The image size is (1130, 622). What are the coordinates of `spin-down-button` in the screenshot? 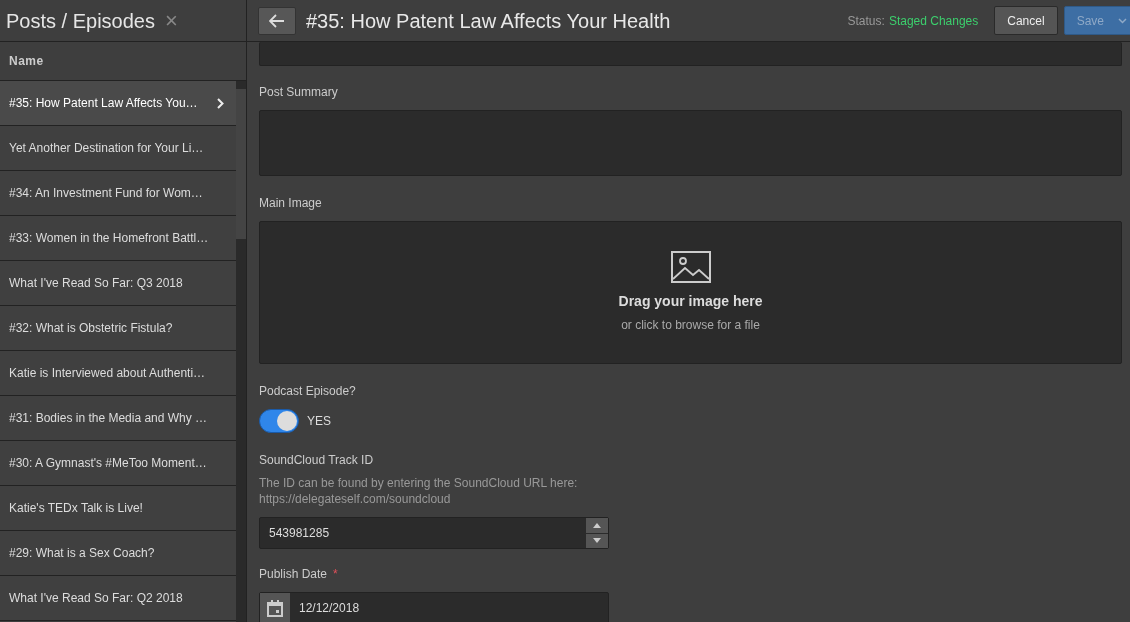 It's located at (597, 540).